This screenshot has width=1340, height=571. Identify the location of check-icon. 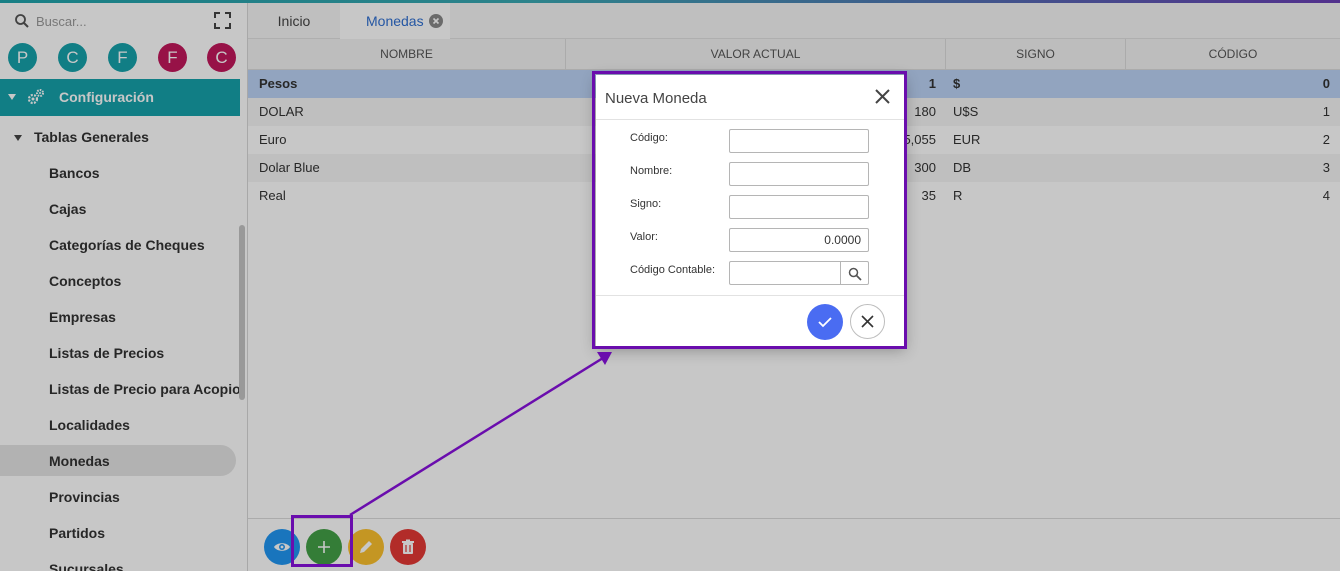
(825, 322).